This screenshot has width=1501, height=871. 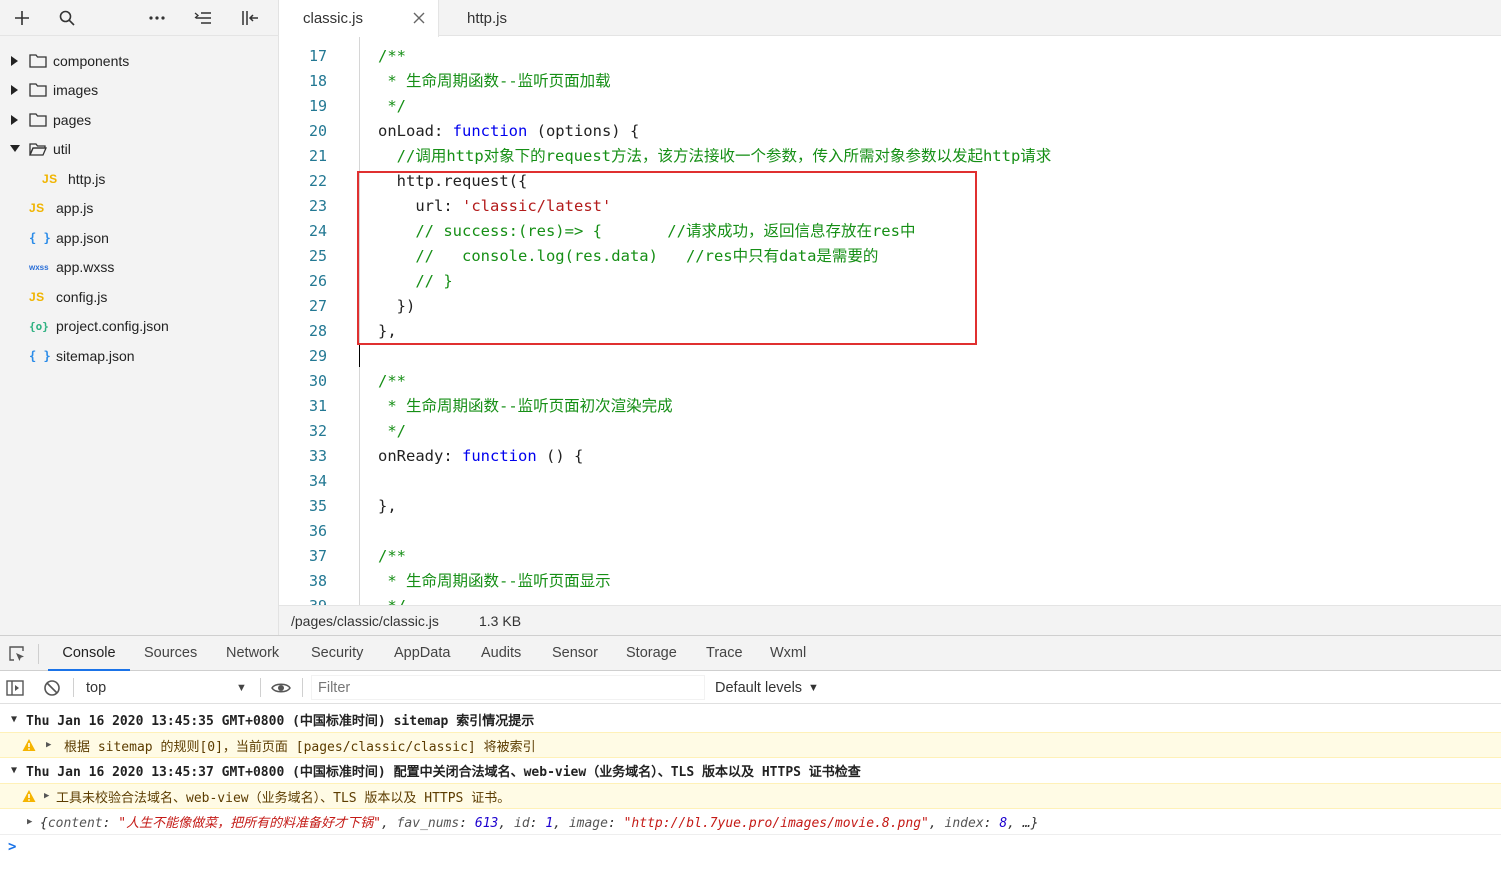 I want to click on toggle-layout-icon, so click(x=250, y=18).